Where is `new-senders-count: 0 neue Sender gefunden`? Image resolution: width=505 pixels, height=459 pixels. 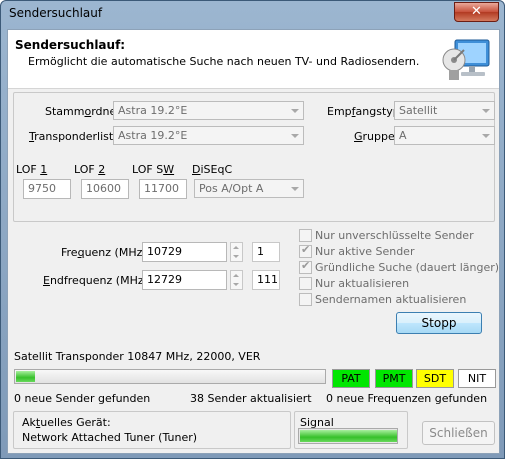 new-senders-count: 0 neue Sender gefunden is located at coordinates (82, 398).